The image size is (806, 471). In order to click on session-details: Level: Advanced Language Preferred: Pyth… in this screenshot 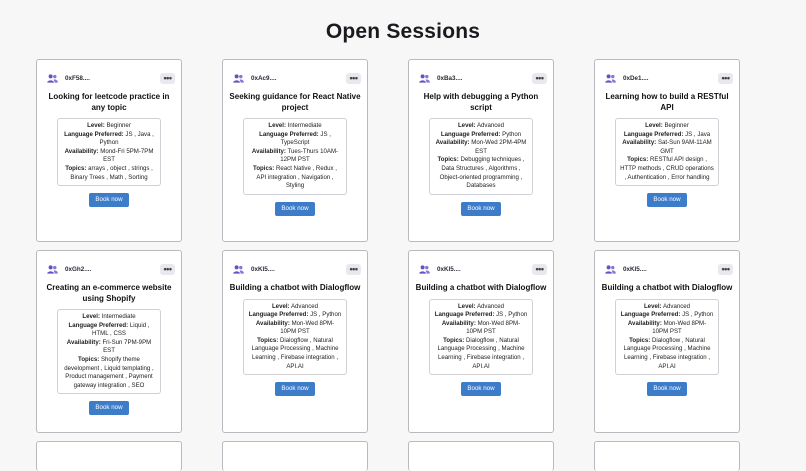, I will do `click(481, 156)`.